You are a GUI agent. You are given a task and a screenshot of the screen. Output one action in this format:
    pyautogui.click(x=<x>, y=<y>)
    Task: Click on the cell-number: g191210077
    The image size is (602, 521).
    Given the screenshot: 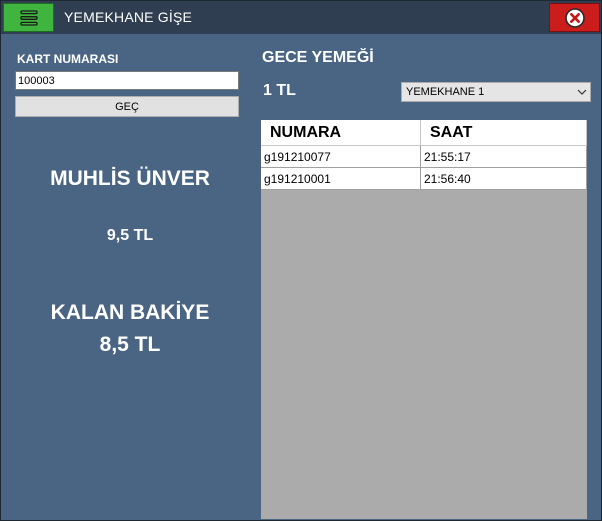 What is the action you would take?
    pyautogui.click(x=341, y=156)
    